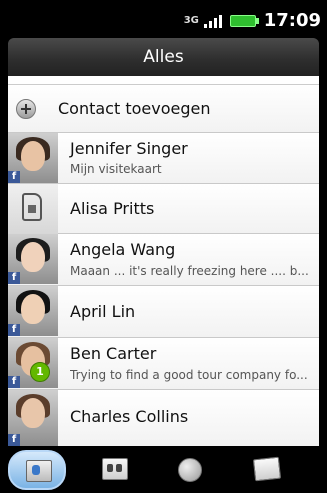 This screenshot has height=493, width=327. Describe the element at coordinates (40, 372) in the screenshot. I see `notification-badge: 1` at that location.